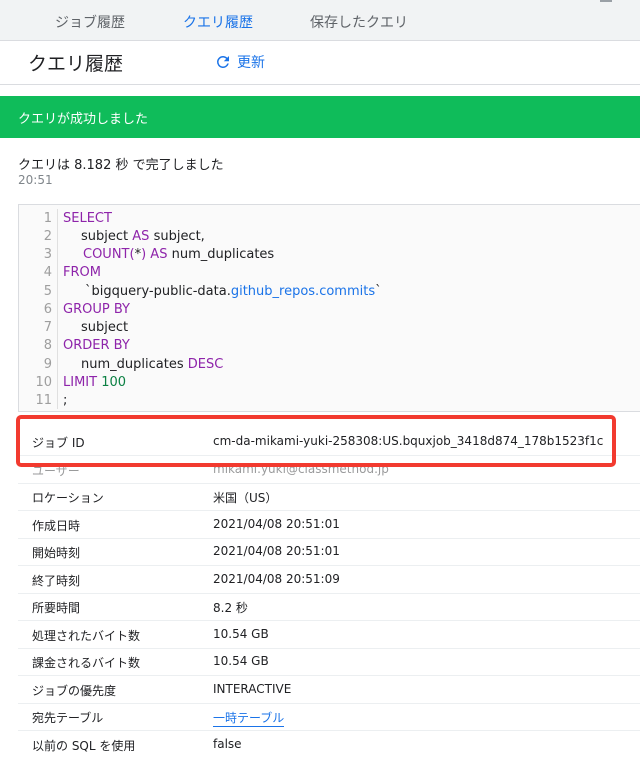  What do you see at coordinates (121, 165) in the screenshot?
I see `completion-message: クエリは 8.182 秒 で完了しました` at bounding box center [121, 165].